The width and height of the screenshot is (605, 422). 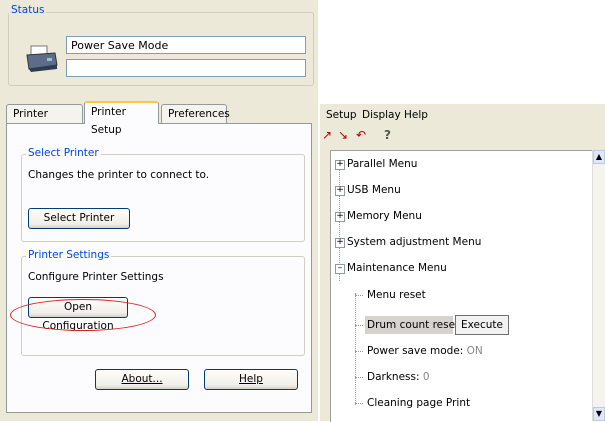 I want to click on power-save-mode-value: ON, so click(x=474, y=351).